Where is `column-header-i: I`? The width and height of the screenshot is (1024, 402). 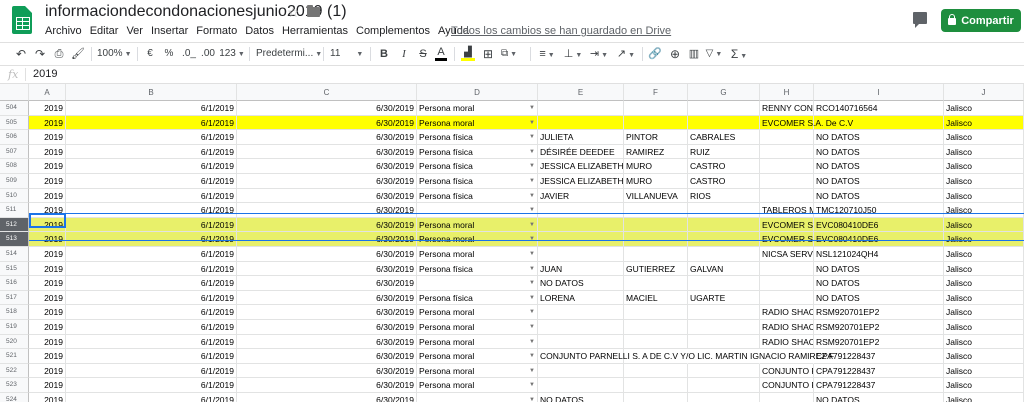
column-header-i: I is located at coordinates (879, 92).